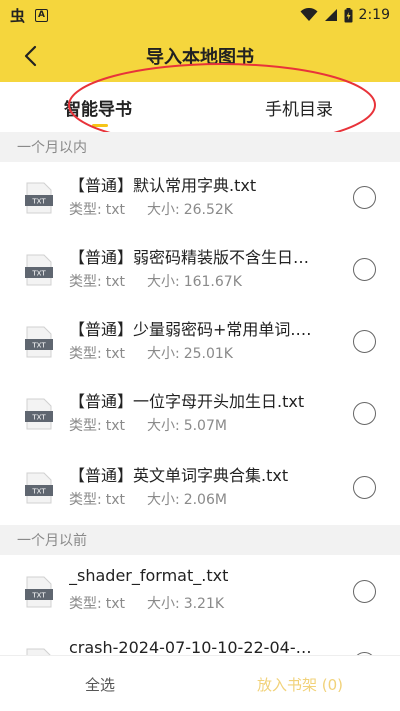  Describe the element at coordinates (200, 592) in the screenshot. I see `file-row: TXT _shader_format_.txt 类型: txt 大小: 3.21K` at that location.